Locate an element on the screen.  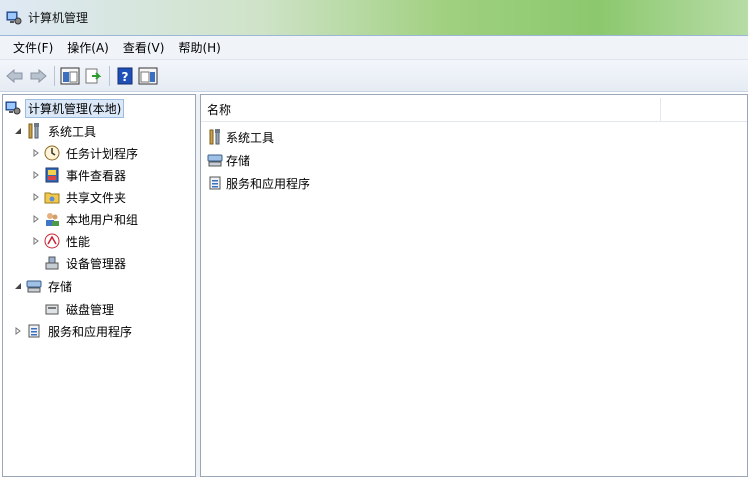
list-column-header: 名称 is located at coordinates (474, 110).